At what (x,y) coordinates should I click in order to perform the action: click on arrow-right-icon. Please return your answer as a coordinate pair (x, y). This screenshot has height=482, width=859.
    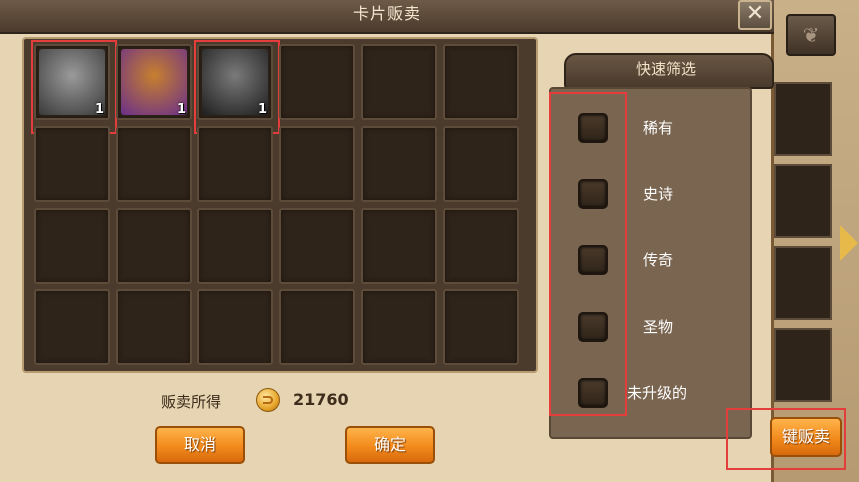
    Looking at the image, I should click on (849, 243).